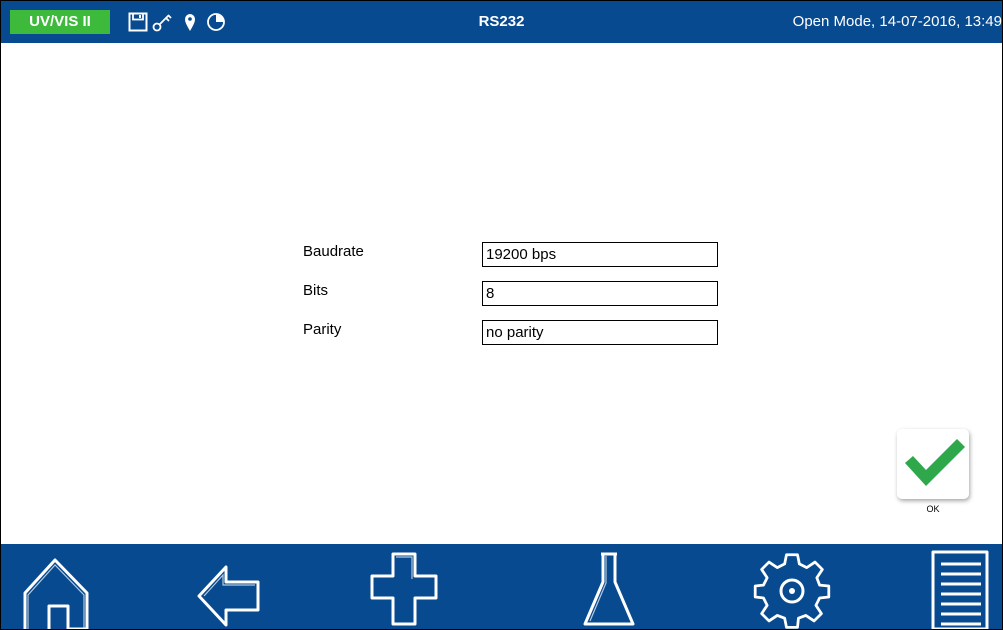 The width and height of the screenshot is (1003, 630). Describe the element at coordinates (609, 589) in the screenshot. I see `flask-icon` at that location.